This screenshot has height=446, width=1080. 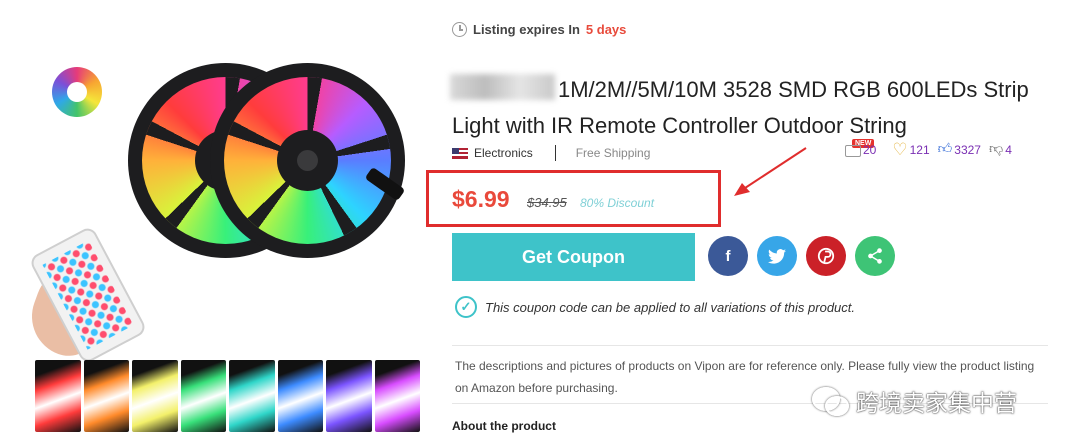 What do you see at coordinates (967, 150) in the screenshot?
I see `likes-count: 3327` at bounding box center [967, 150].